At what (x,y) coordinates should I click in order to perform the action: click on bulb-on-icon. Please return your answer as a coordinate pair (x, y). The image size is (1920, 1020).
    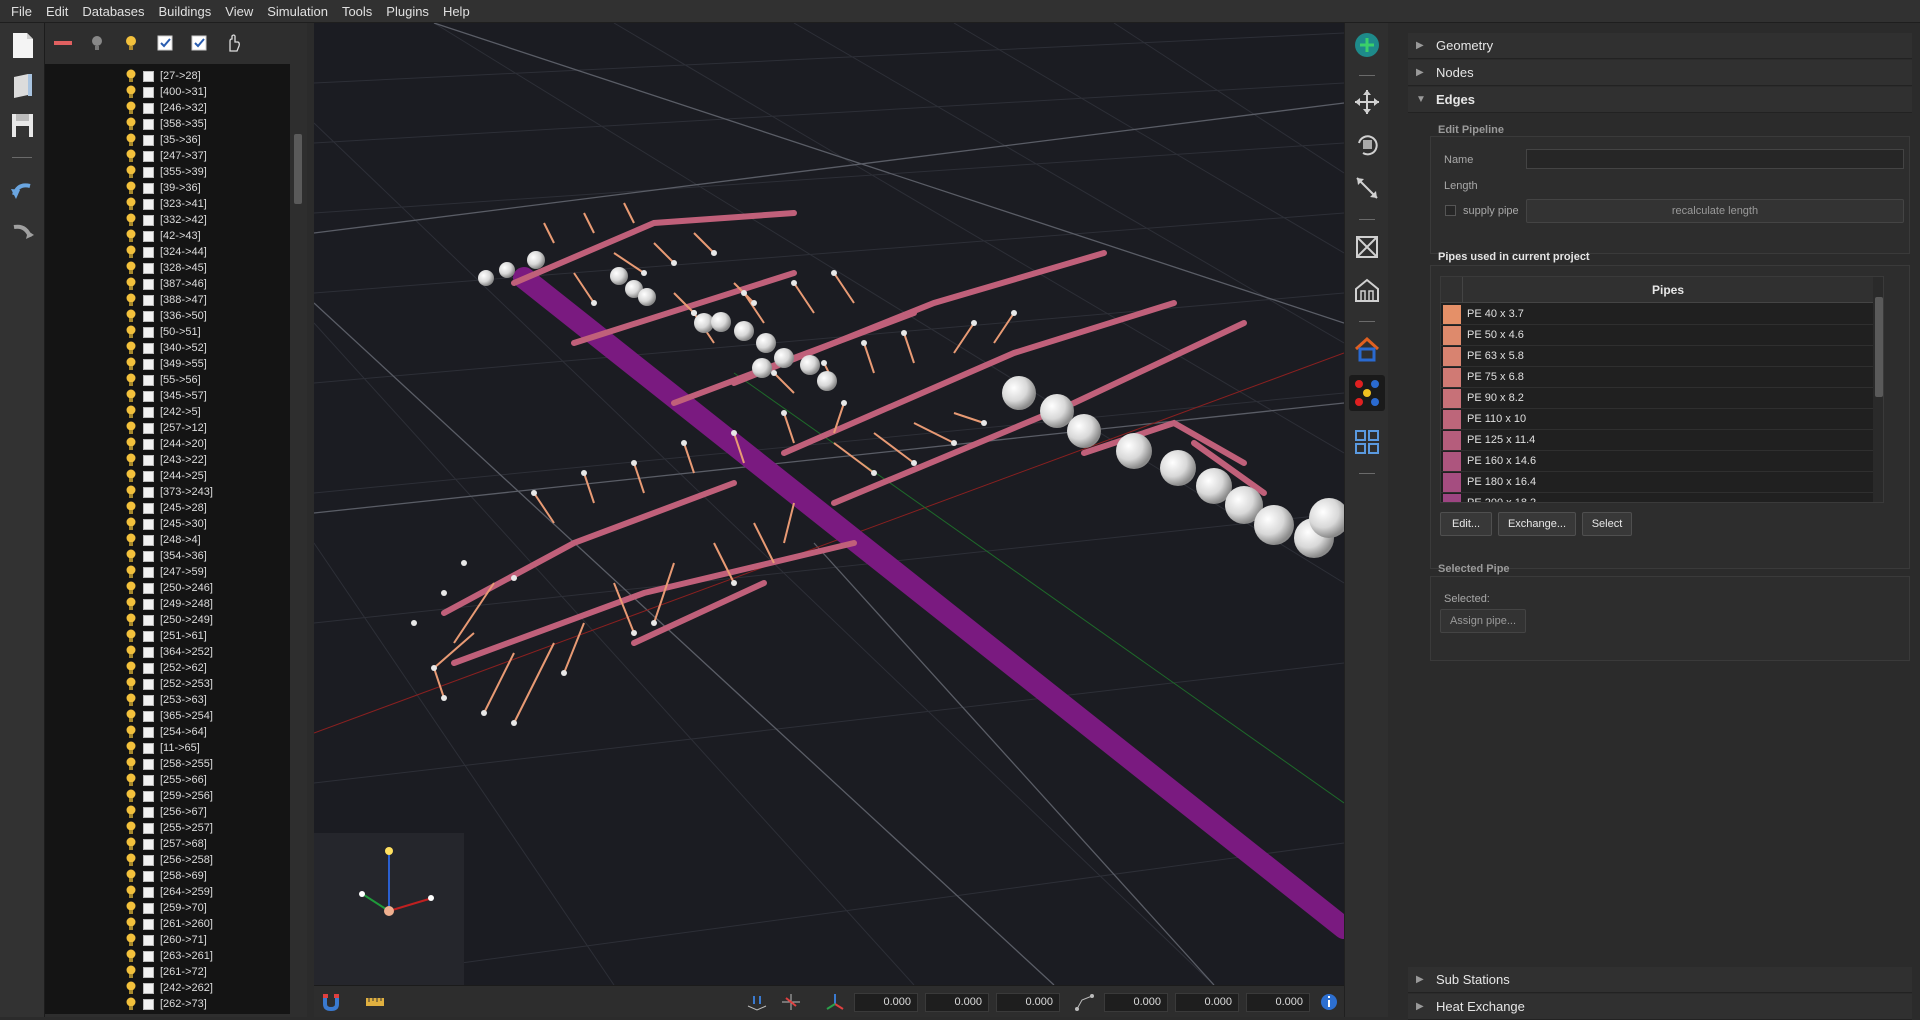
    Looking at the image, I should click on (131, 43).